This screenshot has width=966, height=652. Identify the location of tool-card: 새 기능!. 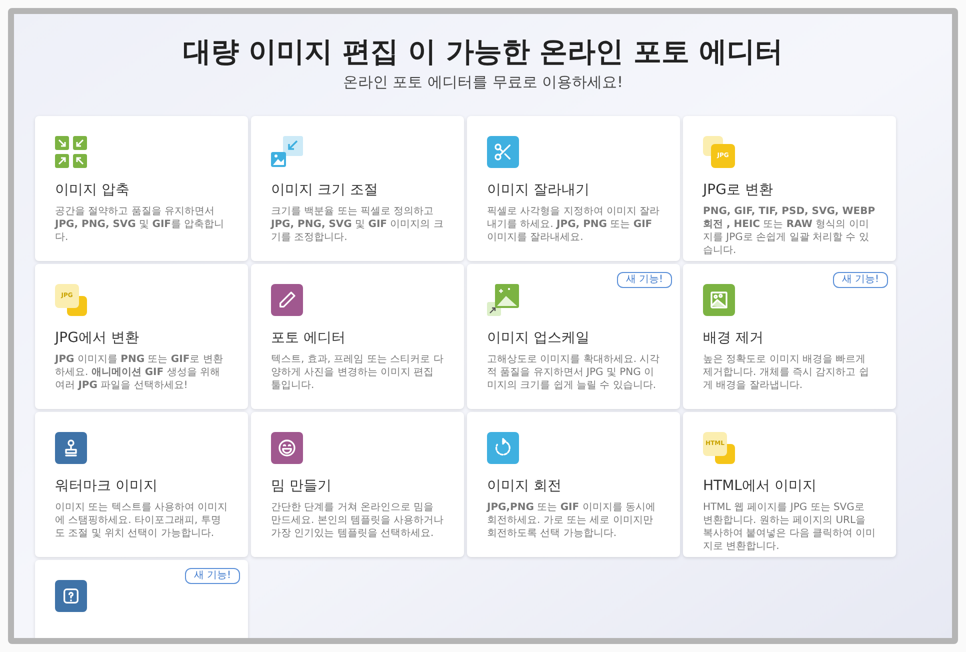
(141, 599).